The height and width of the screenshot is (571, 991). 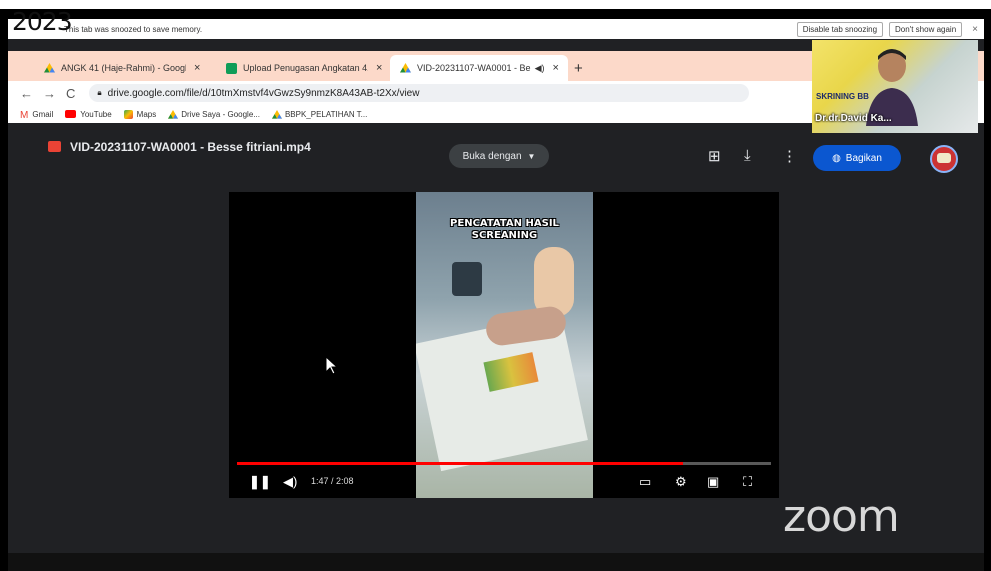 What do you see at coordinates (863, 158) in the screenshot?
I see `share-label: Bagikan` at bounding box center [863, 158].